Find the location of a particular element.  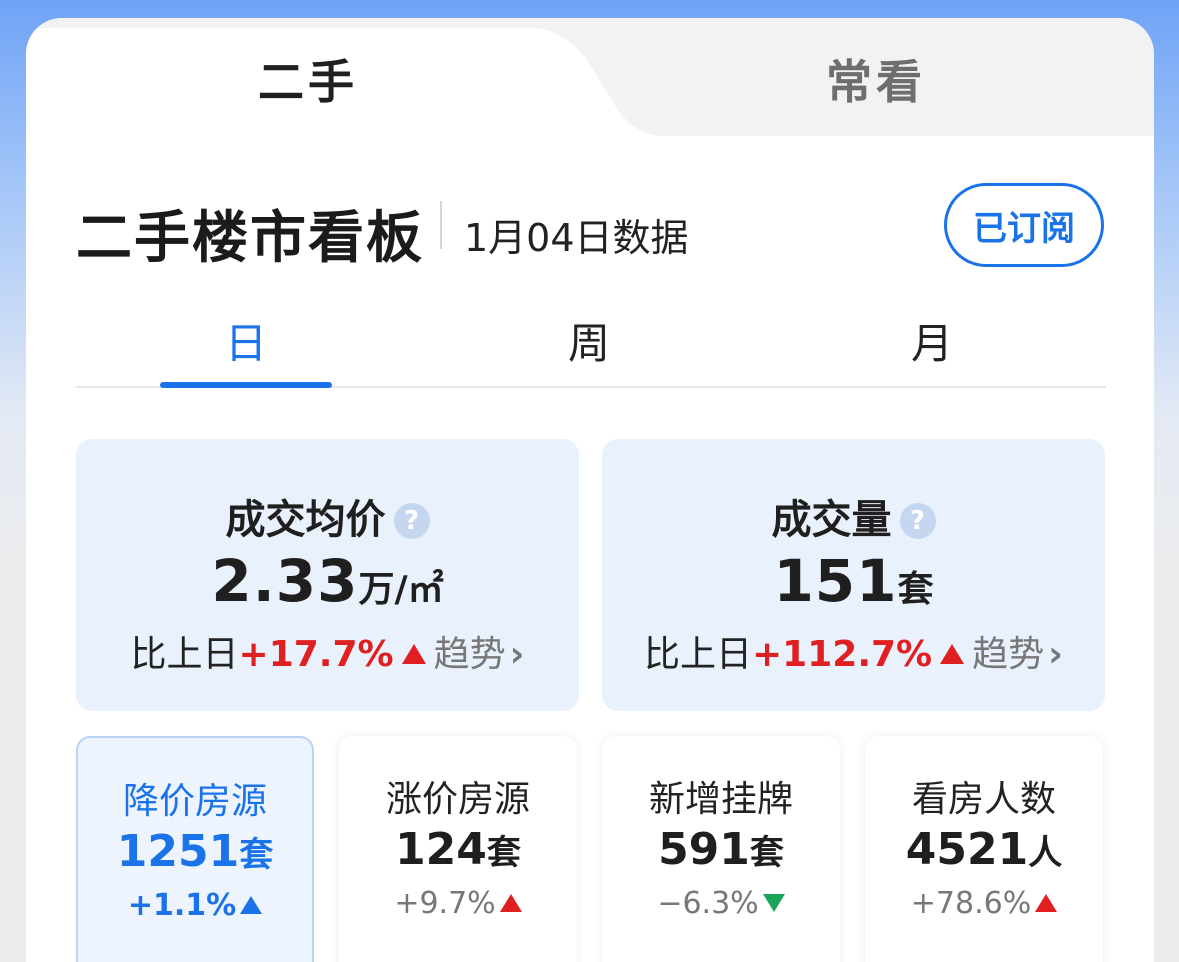

small-card-label: 看房人数 is located at coordinates (983, 799).